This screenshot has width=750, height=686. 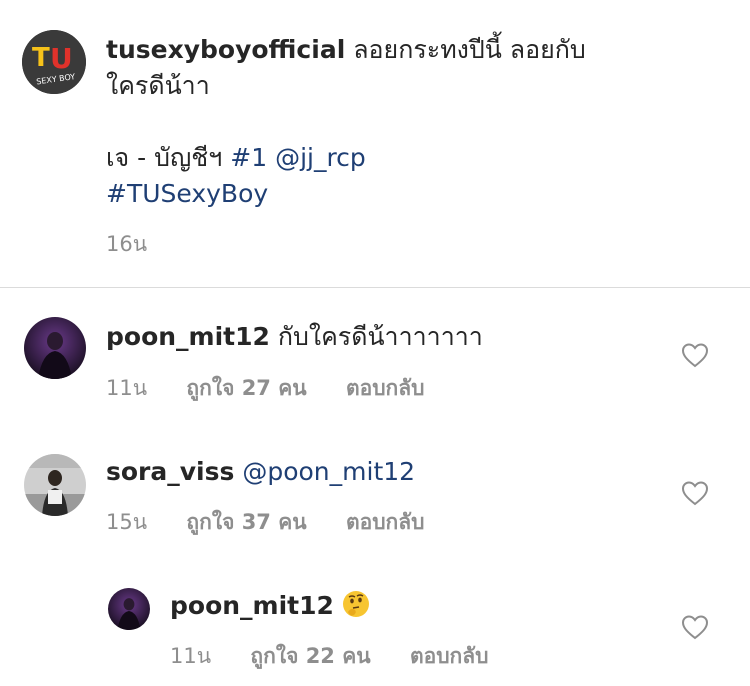 I want to click on caption-username: tusexyboyofficial, so click(x=225, y=49).